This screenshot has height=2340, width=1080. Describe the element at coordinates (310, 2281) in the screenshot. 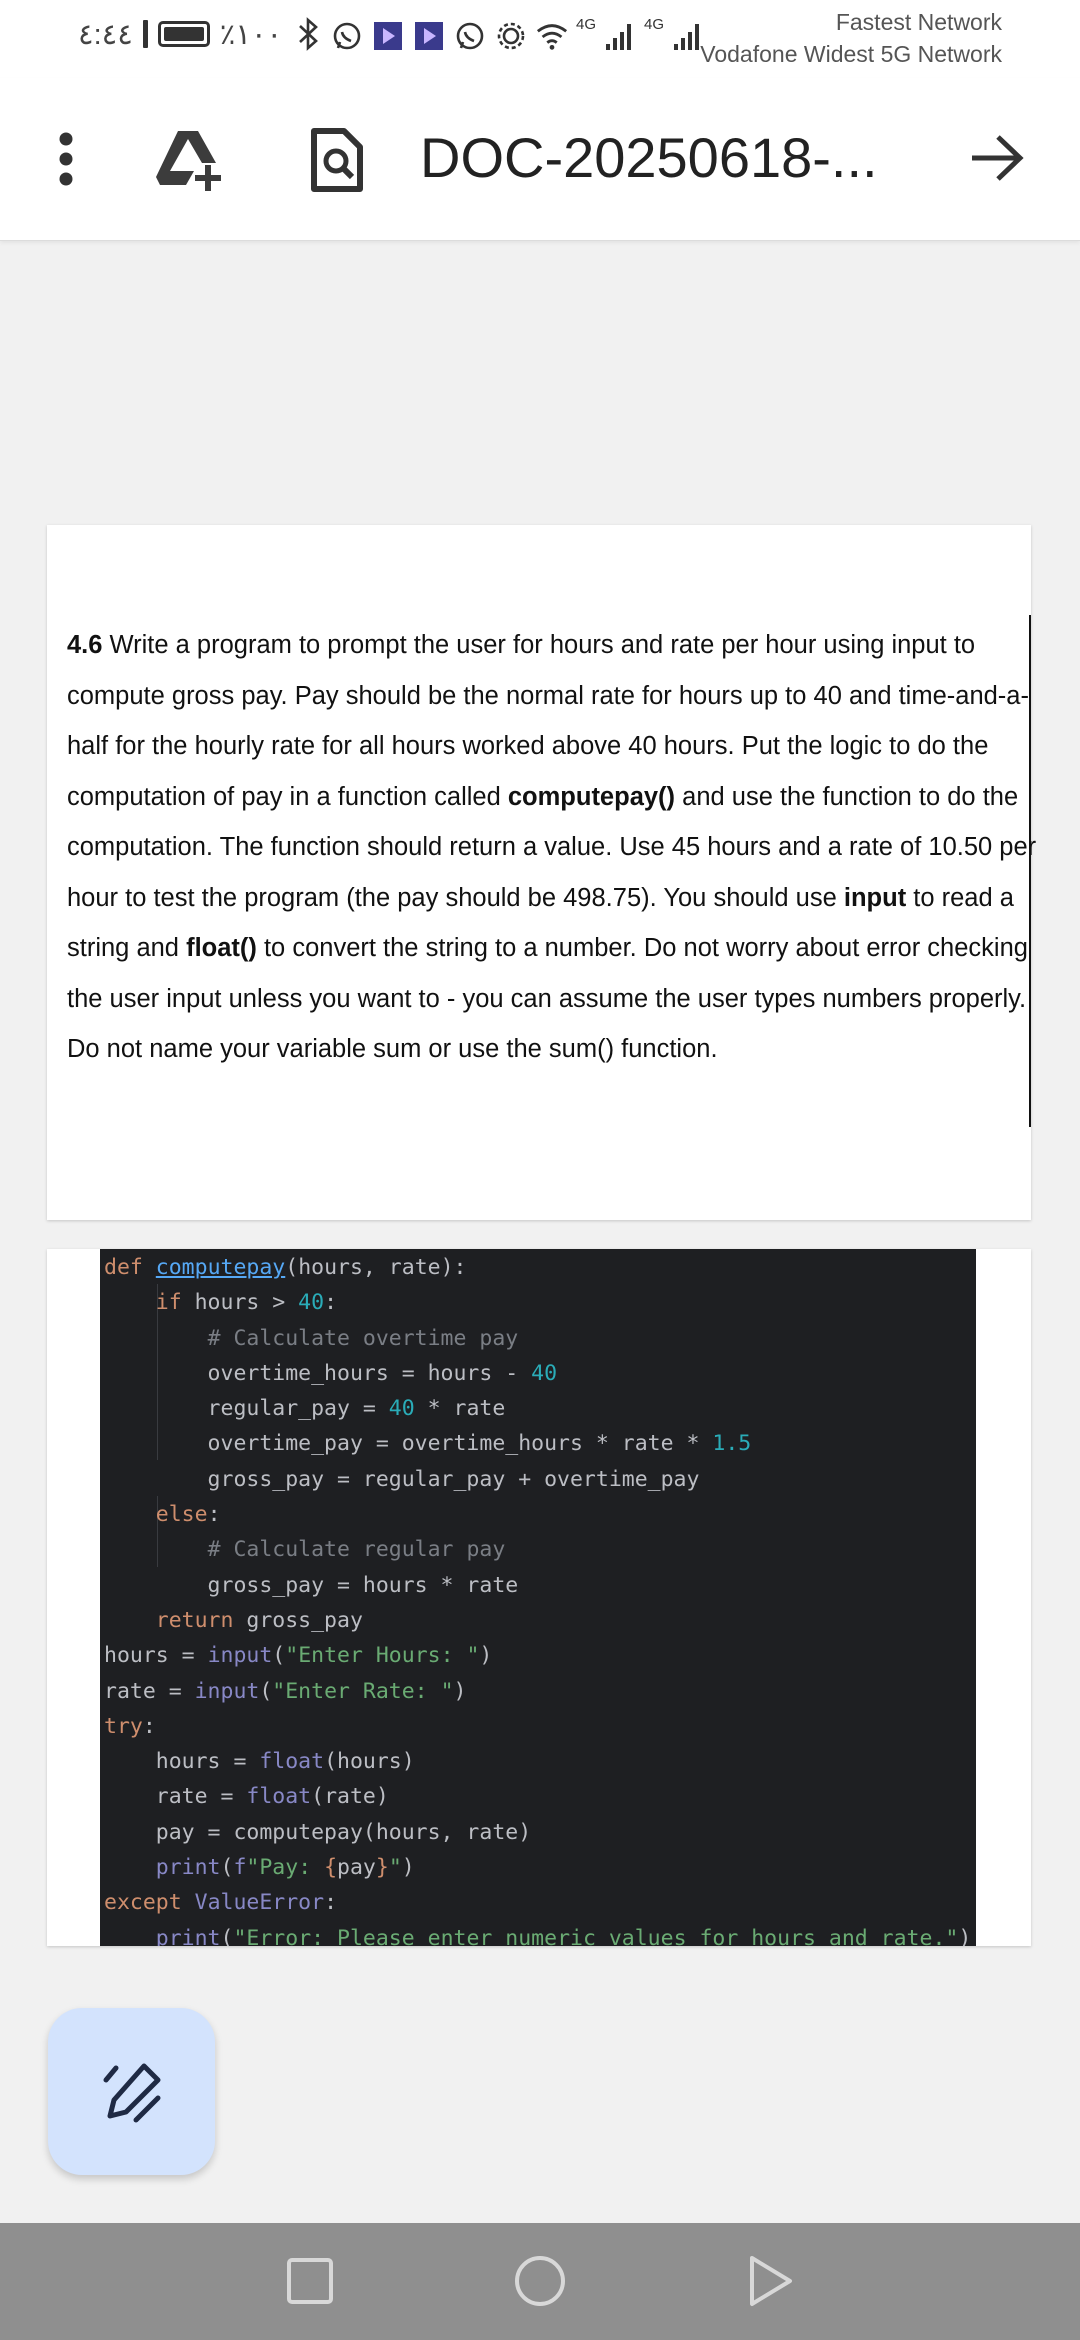

I see `recents-square-icon` at that location.